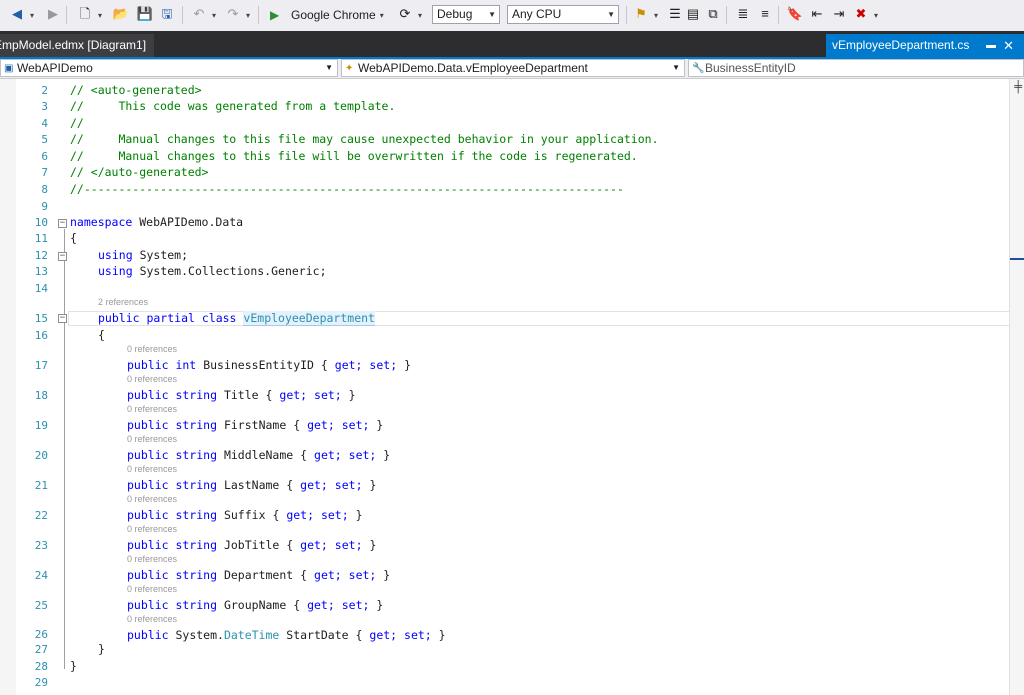 Image resolution: width=1024 pixels, height=695 pixels. What do you see at coordinates (214, 15) in the screenshot?
I see `undo-dropdown-icon: ▾` at bounding box center [214, 15].